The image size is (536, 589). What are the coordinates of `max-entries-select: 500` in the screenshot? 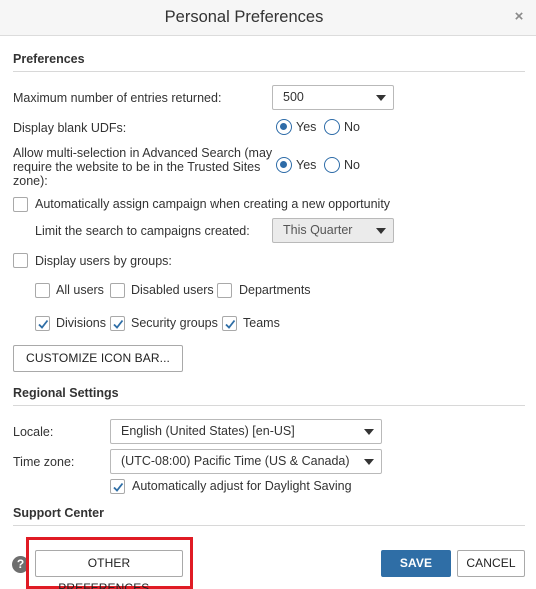 It's located at (333, 97).